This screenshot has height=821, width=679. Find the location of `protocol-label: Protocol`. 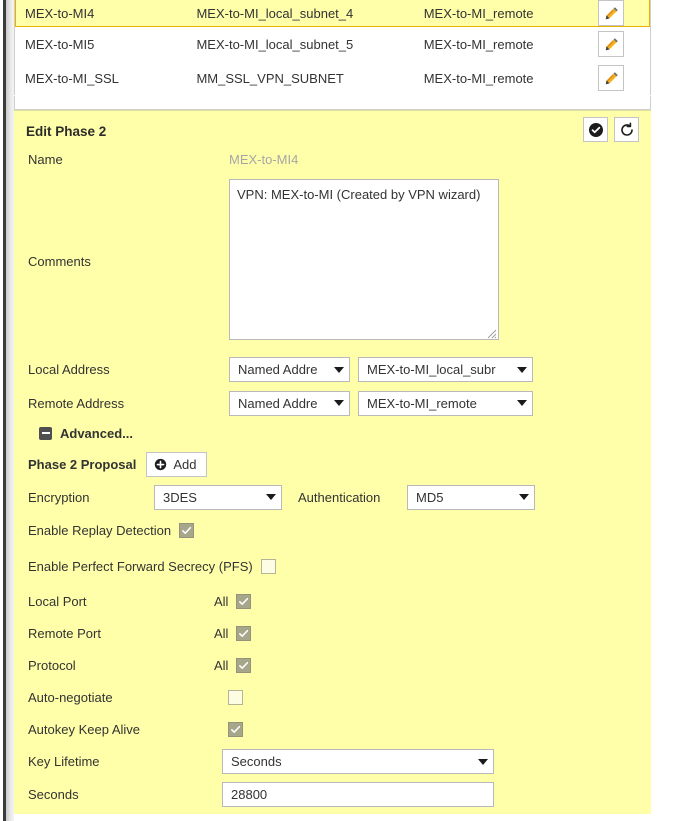

protocol-label: Protocol is located at coordinates (52, 665).